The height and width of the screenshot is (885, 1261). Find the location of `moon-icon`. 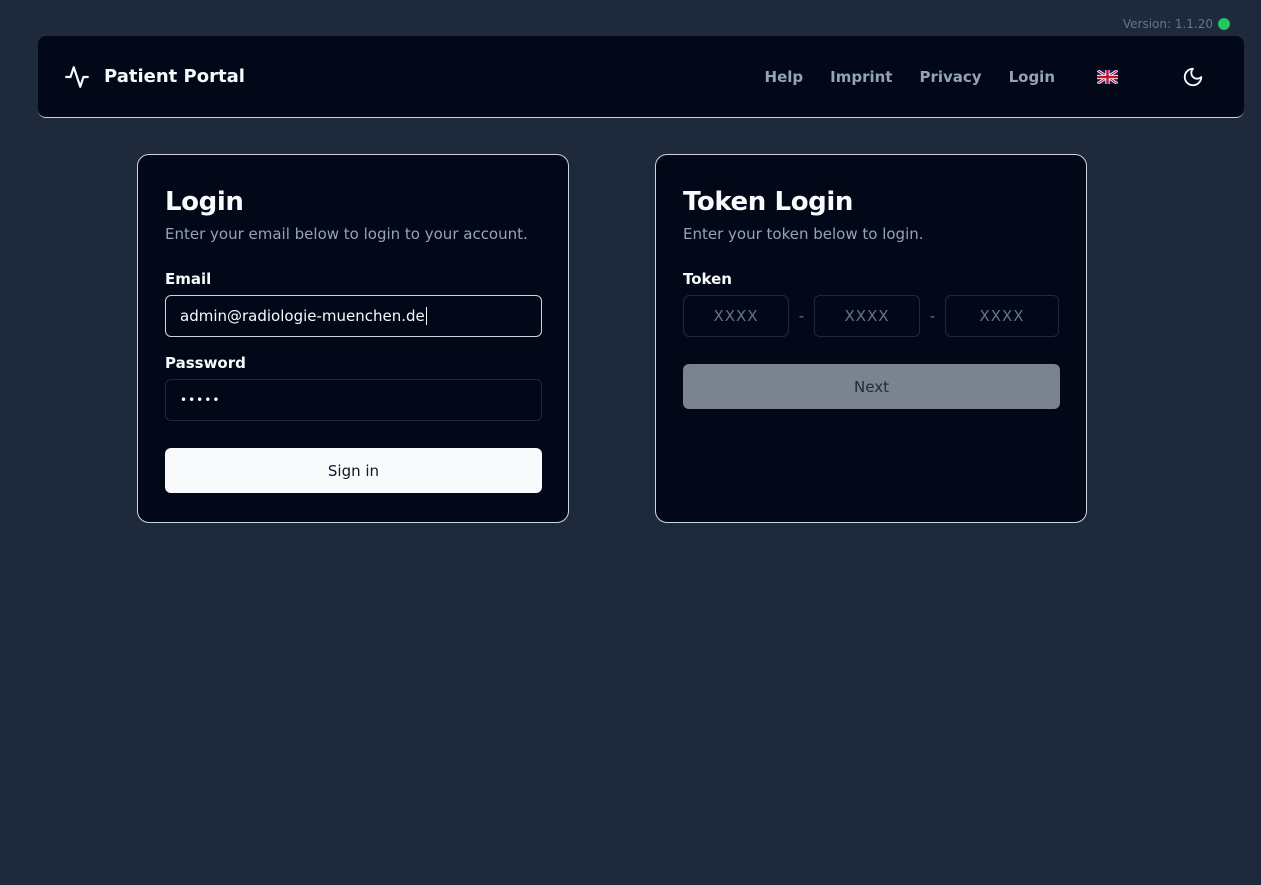

moon-icon is located at coordinates (1193, 77).